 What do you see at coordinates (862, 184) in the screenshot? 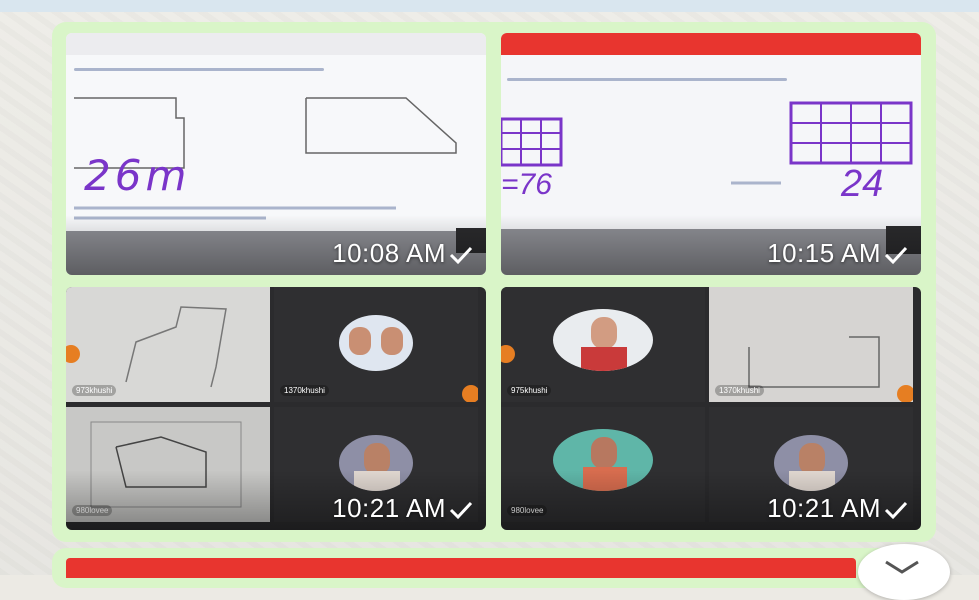
I see `handwritten-answer-right: 24` at bounding box center [862, 184].